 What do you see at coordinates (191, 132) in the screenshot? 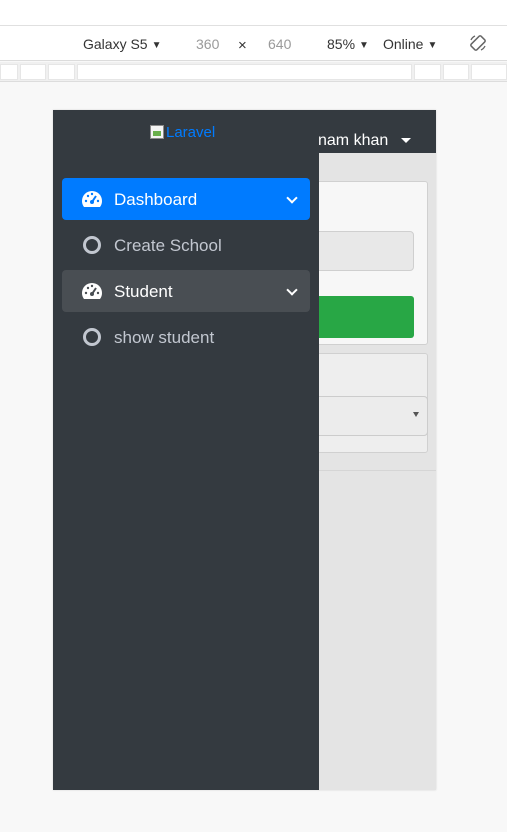
I see `logo-alt-text: Laravel` at bounding box center [191, 132].